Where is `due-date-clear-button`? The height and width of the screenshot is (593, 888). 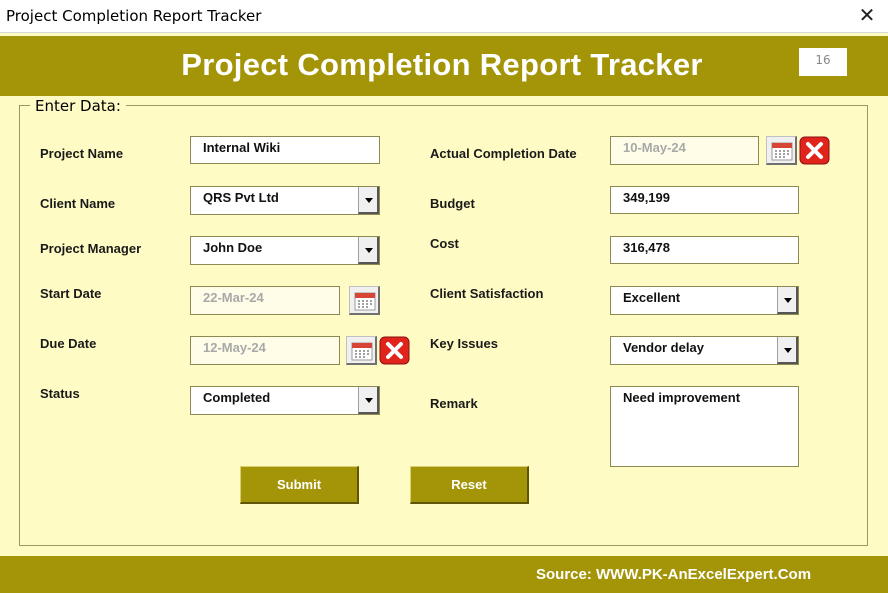
due-date-clear-button is located at coordinates (394, 350).